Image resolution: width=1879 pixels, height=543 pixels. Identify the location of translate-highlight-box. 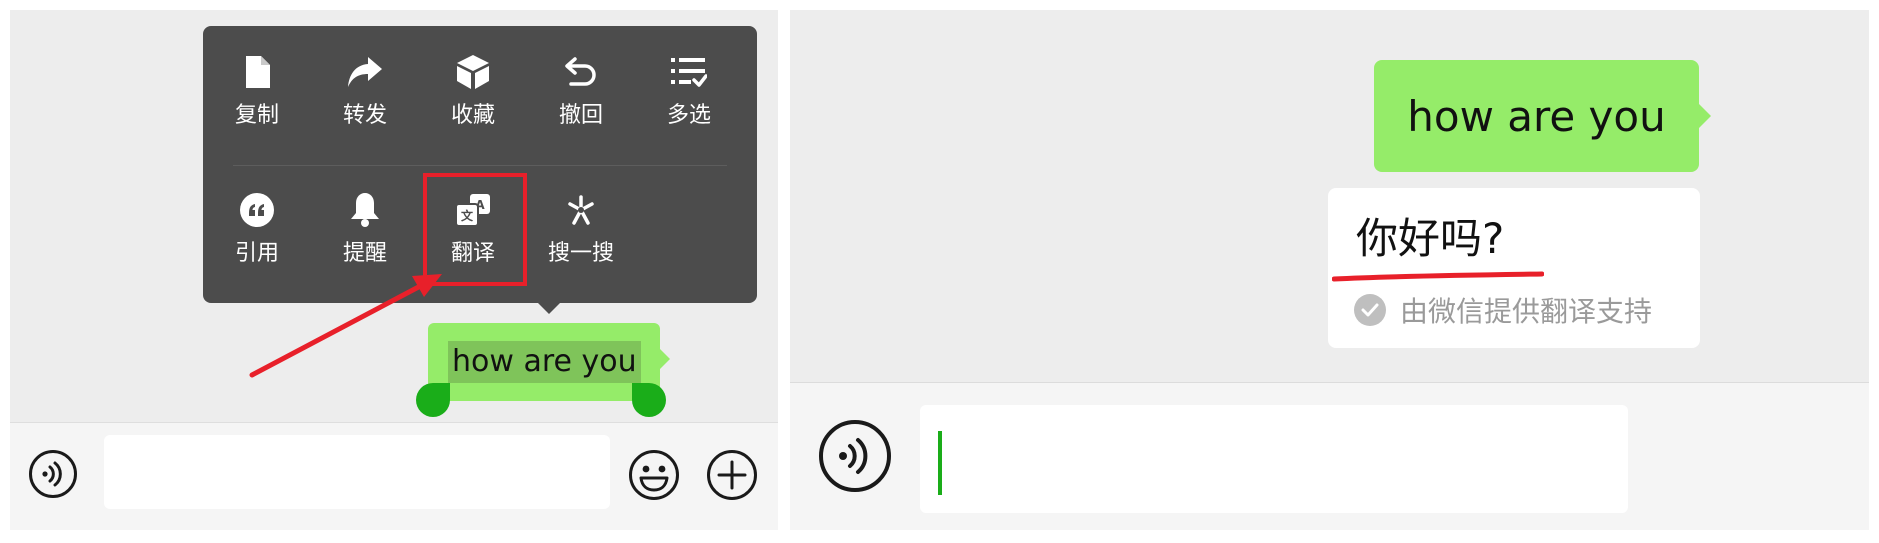
(475, 229).